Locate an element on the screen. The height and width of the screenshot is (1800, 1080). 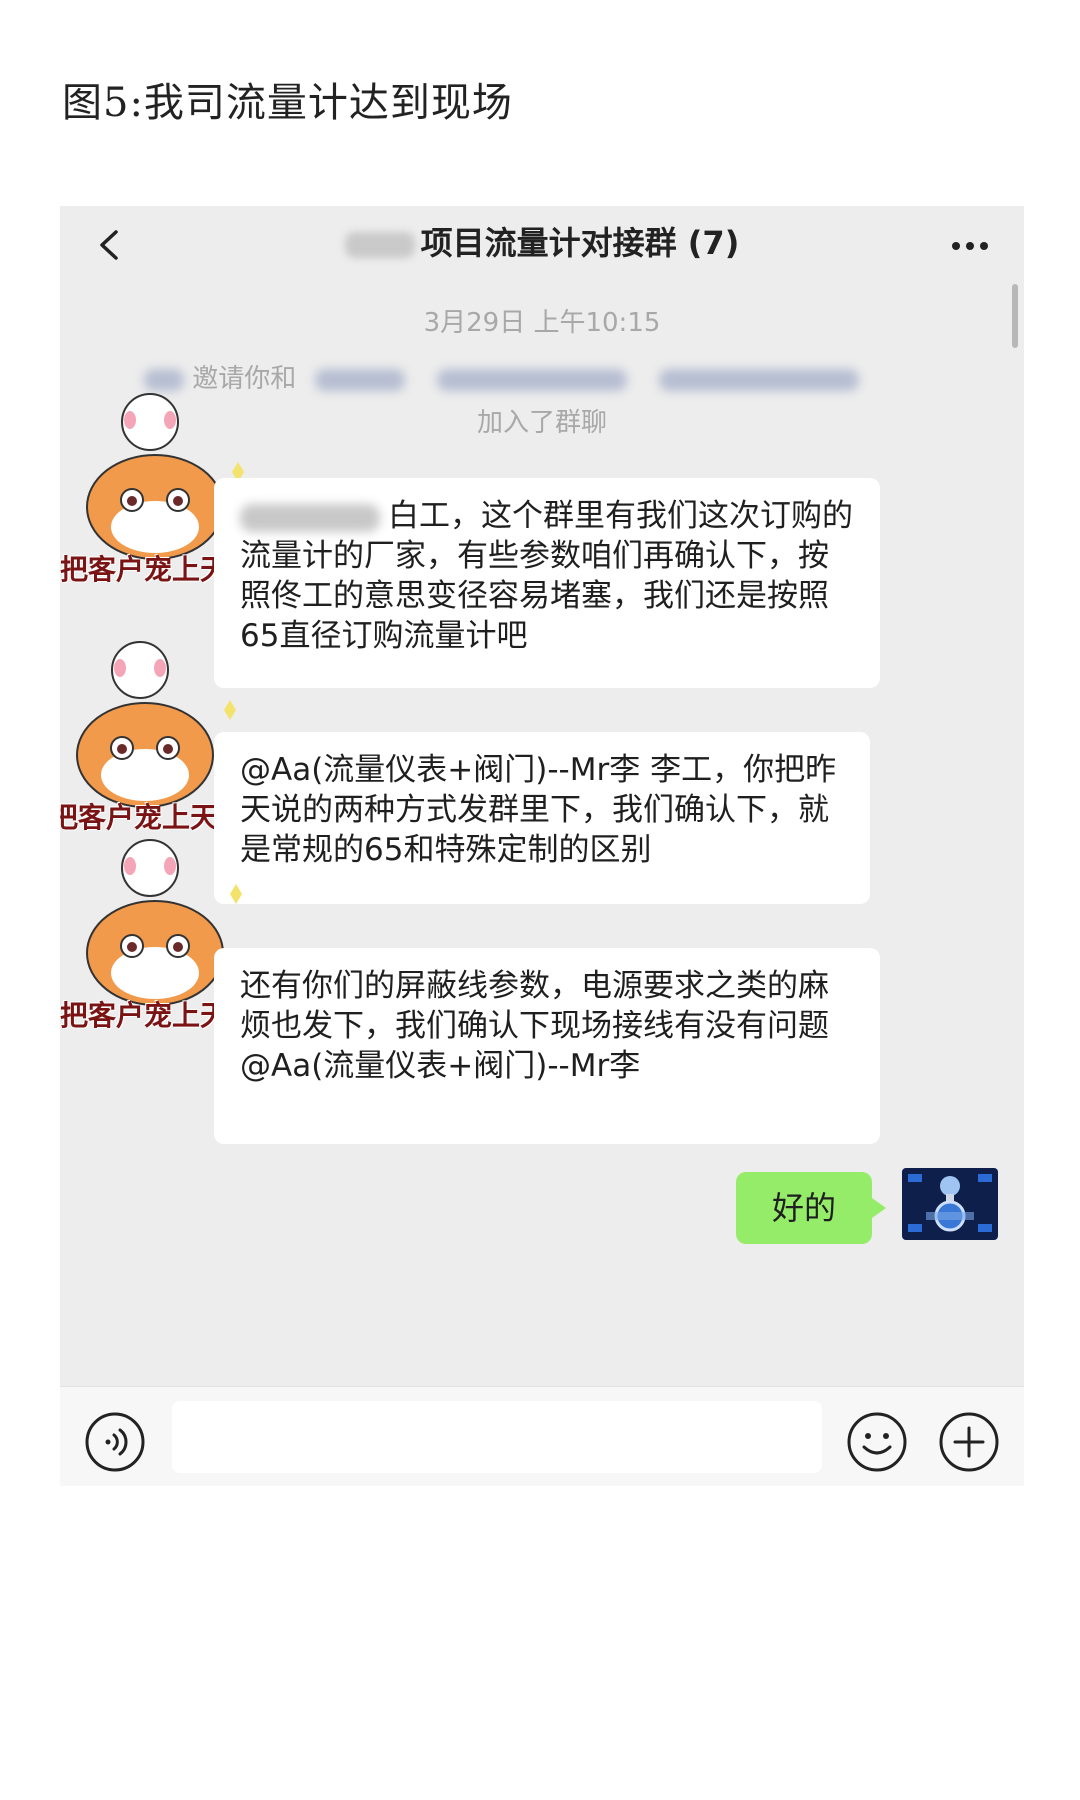
voice-icon is located at coordinates (115, 1442).